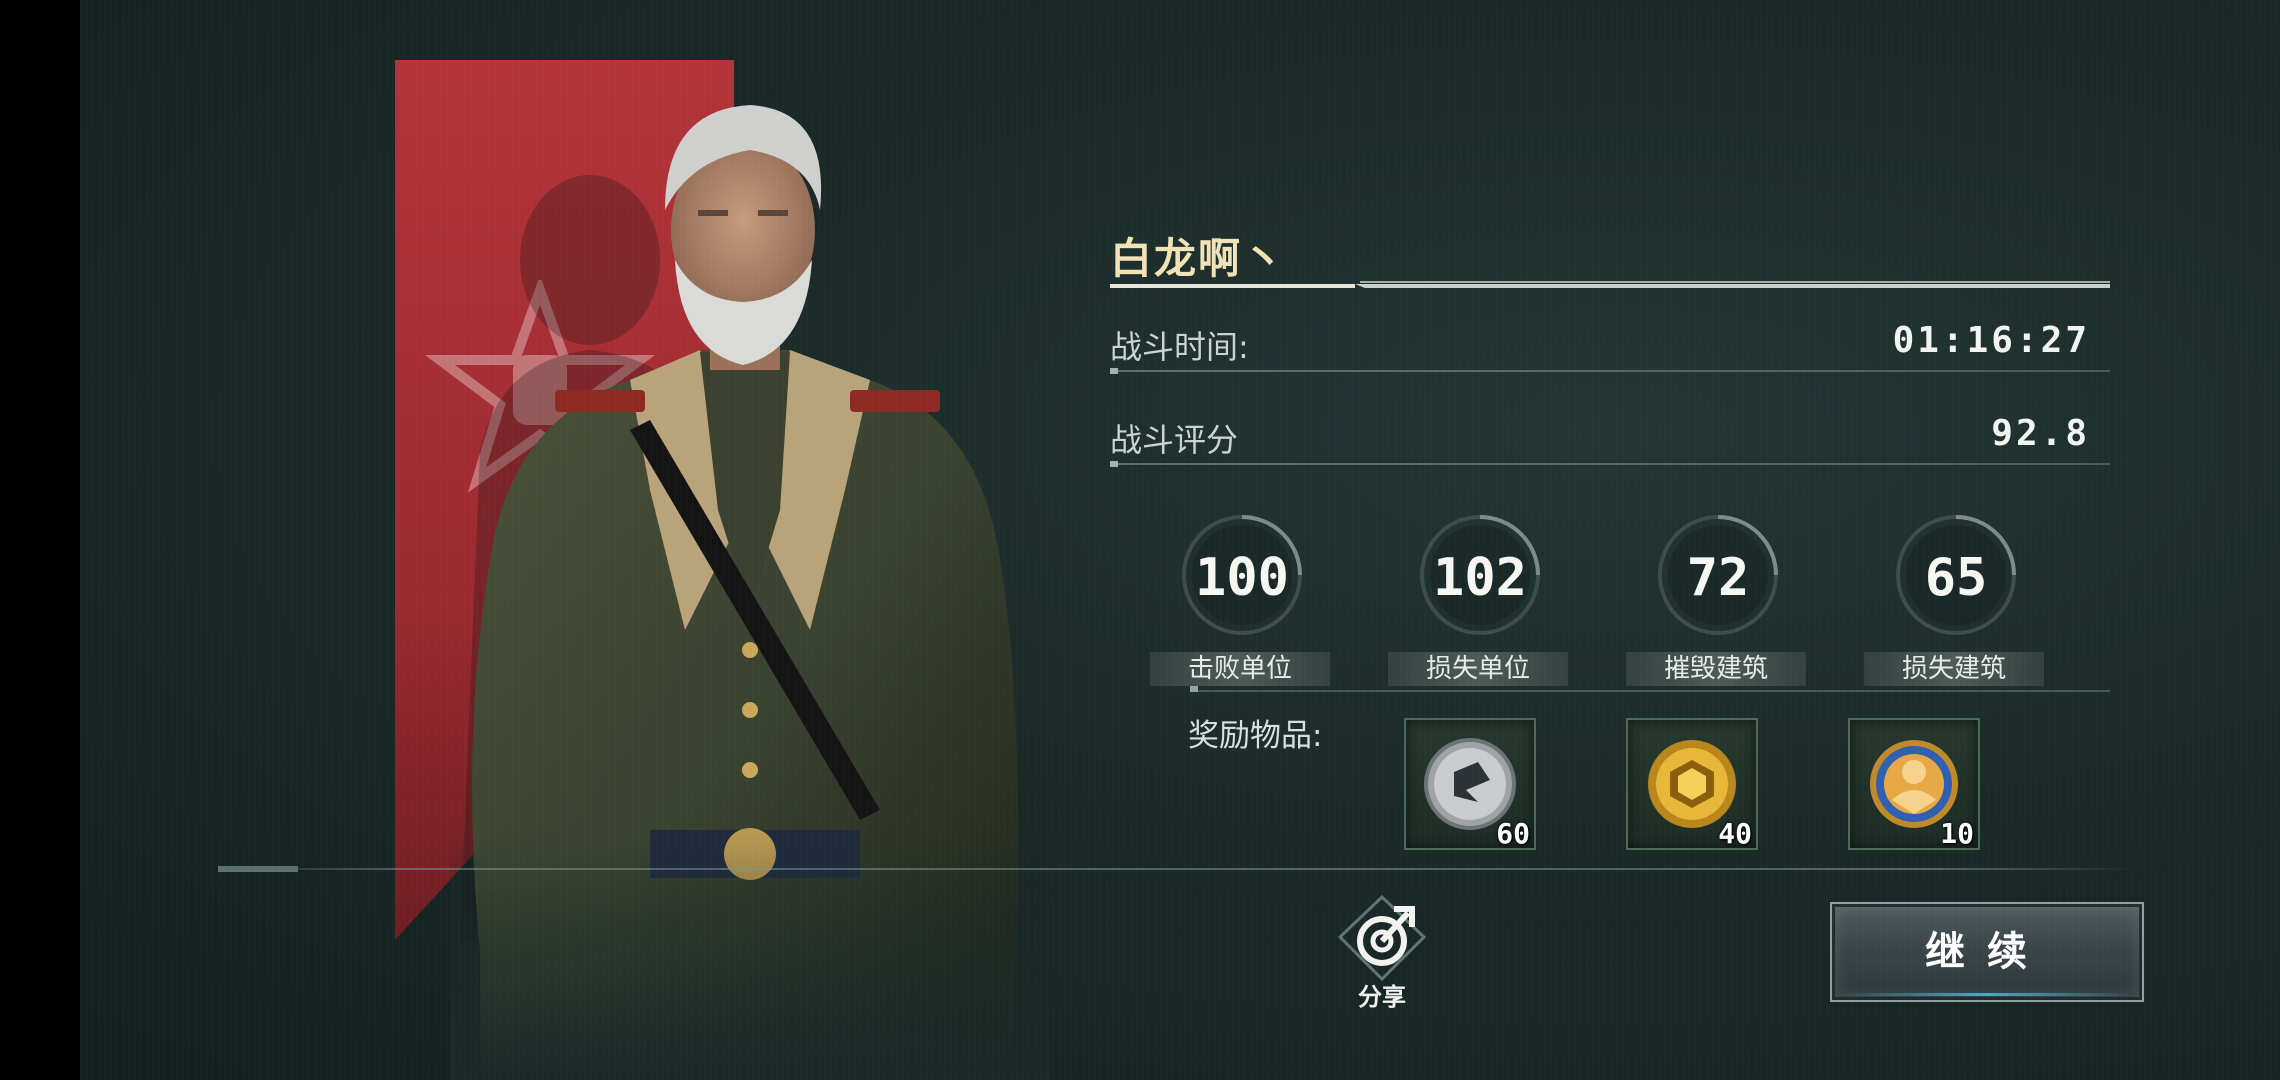 Image resolution: width=2280 pixels, height=1080 pixels. Describe the element at coordinates (1956, 578) in the screenshot. I see `lost-buildings-value: 65` at that location.